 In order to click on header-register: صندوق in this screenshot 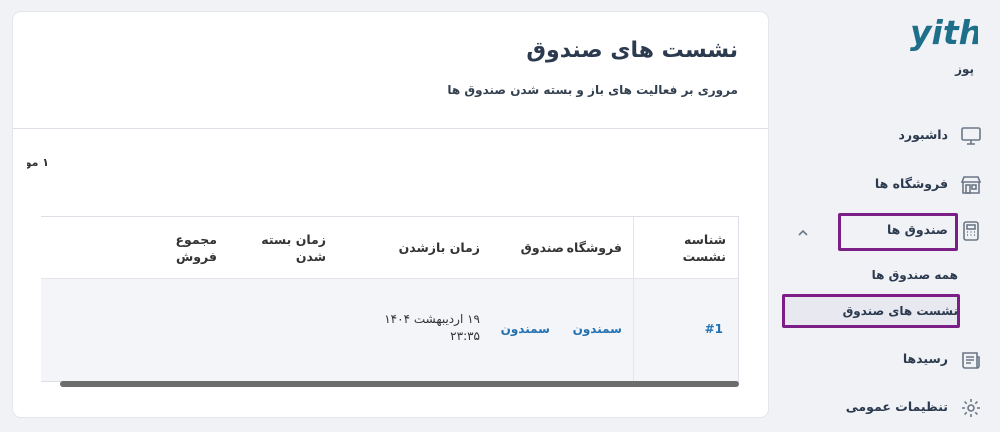, I will do `click(542, 247)`.